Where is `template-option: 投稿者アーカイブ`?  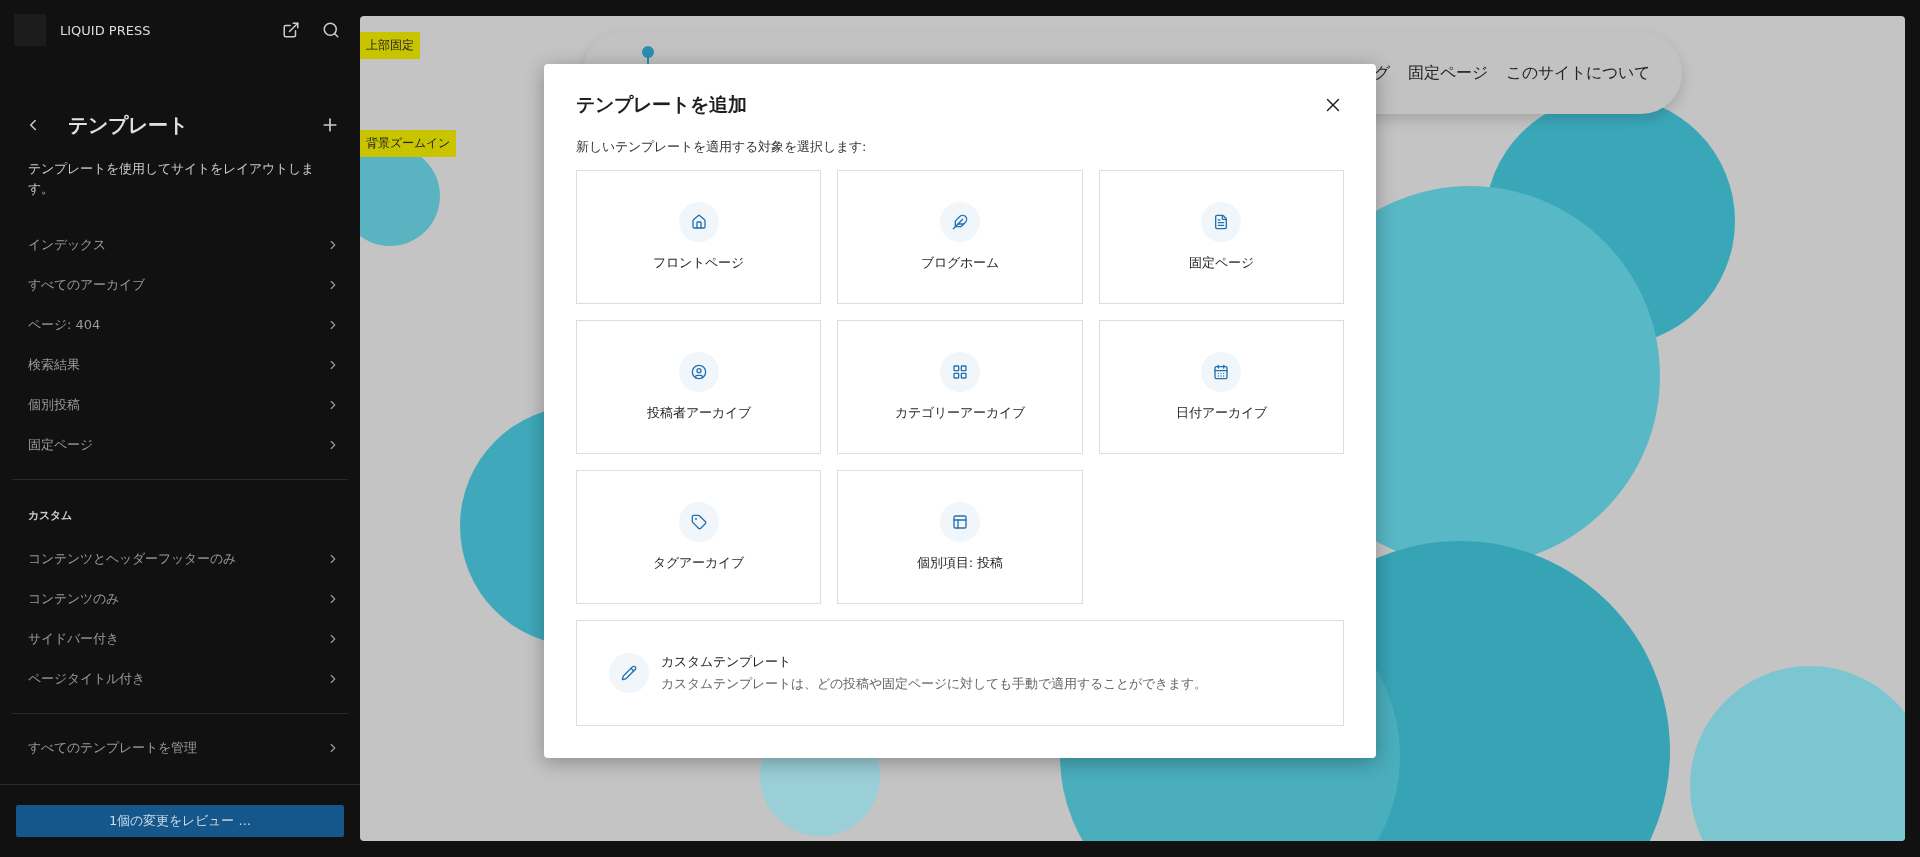 template-option: 投稿者アーカイブ is located at coordinates (699, 387).